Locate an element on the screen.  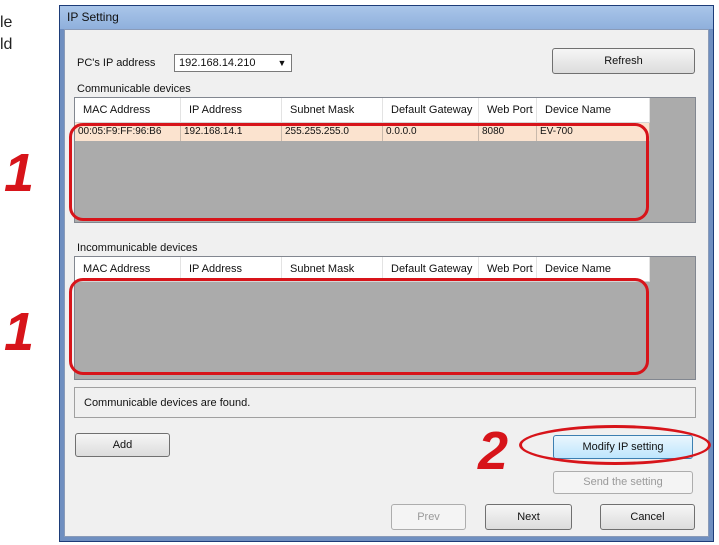
send-setting-button-label: Send the setting is located at coordinates (623, 482).